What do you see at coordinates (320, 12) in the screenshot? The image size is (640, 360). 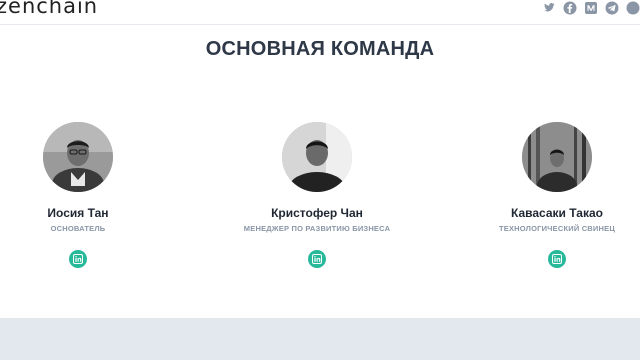 I see `top-navbar: zenchain` at bounding box center [320, 12].